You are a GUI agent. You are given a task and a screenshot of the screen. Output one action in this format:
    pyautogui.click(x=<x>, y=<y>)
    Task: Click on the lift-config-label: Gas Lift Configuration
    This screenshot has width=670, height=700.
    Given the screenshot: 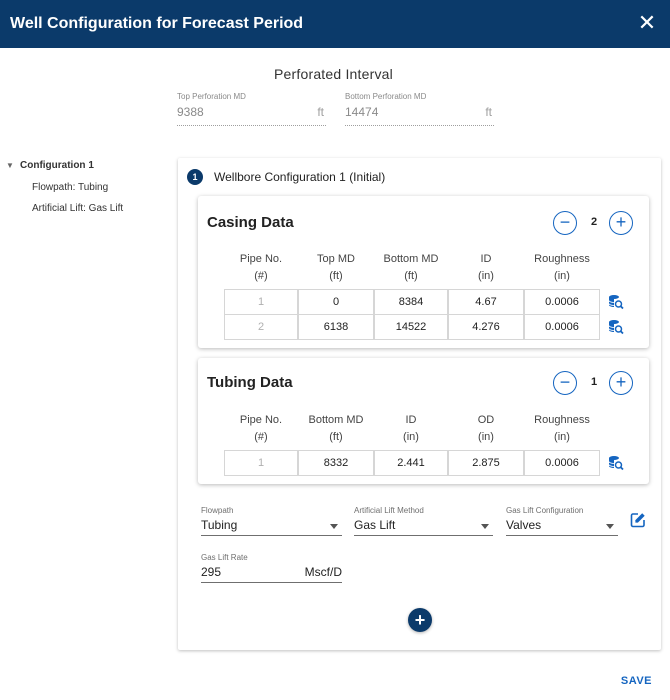 What is the action you would take?
    pyautogui.click(x=545, y=510)
    